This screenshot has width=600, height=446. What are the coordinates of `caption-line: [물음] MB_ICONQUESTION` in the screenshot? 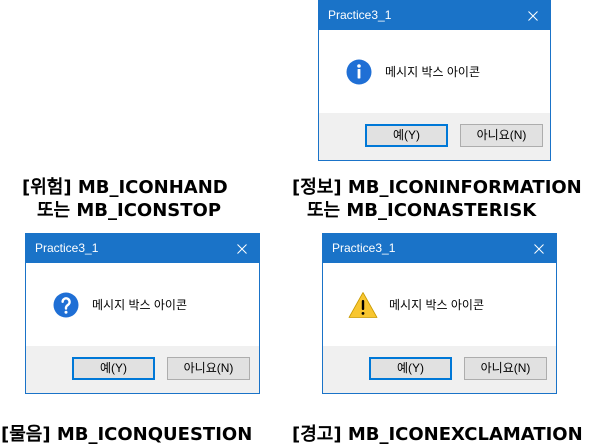 It's located at (127, 434).